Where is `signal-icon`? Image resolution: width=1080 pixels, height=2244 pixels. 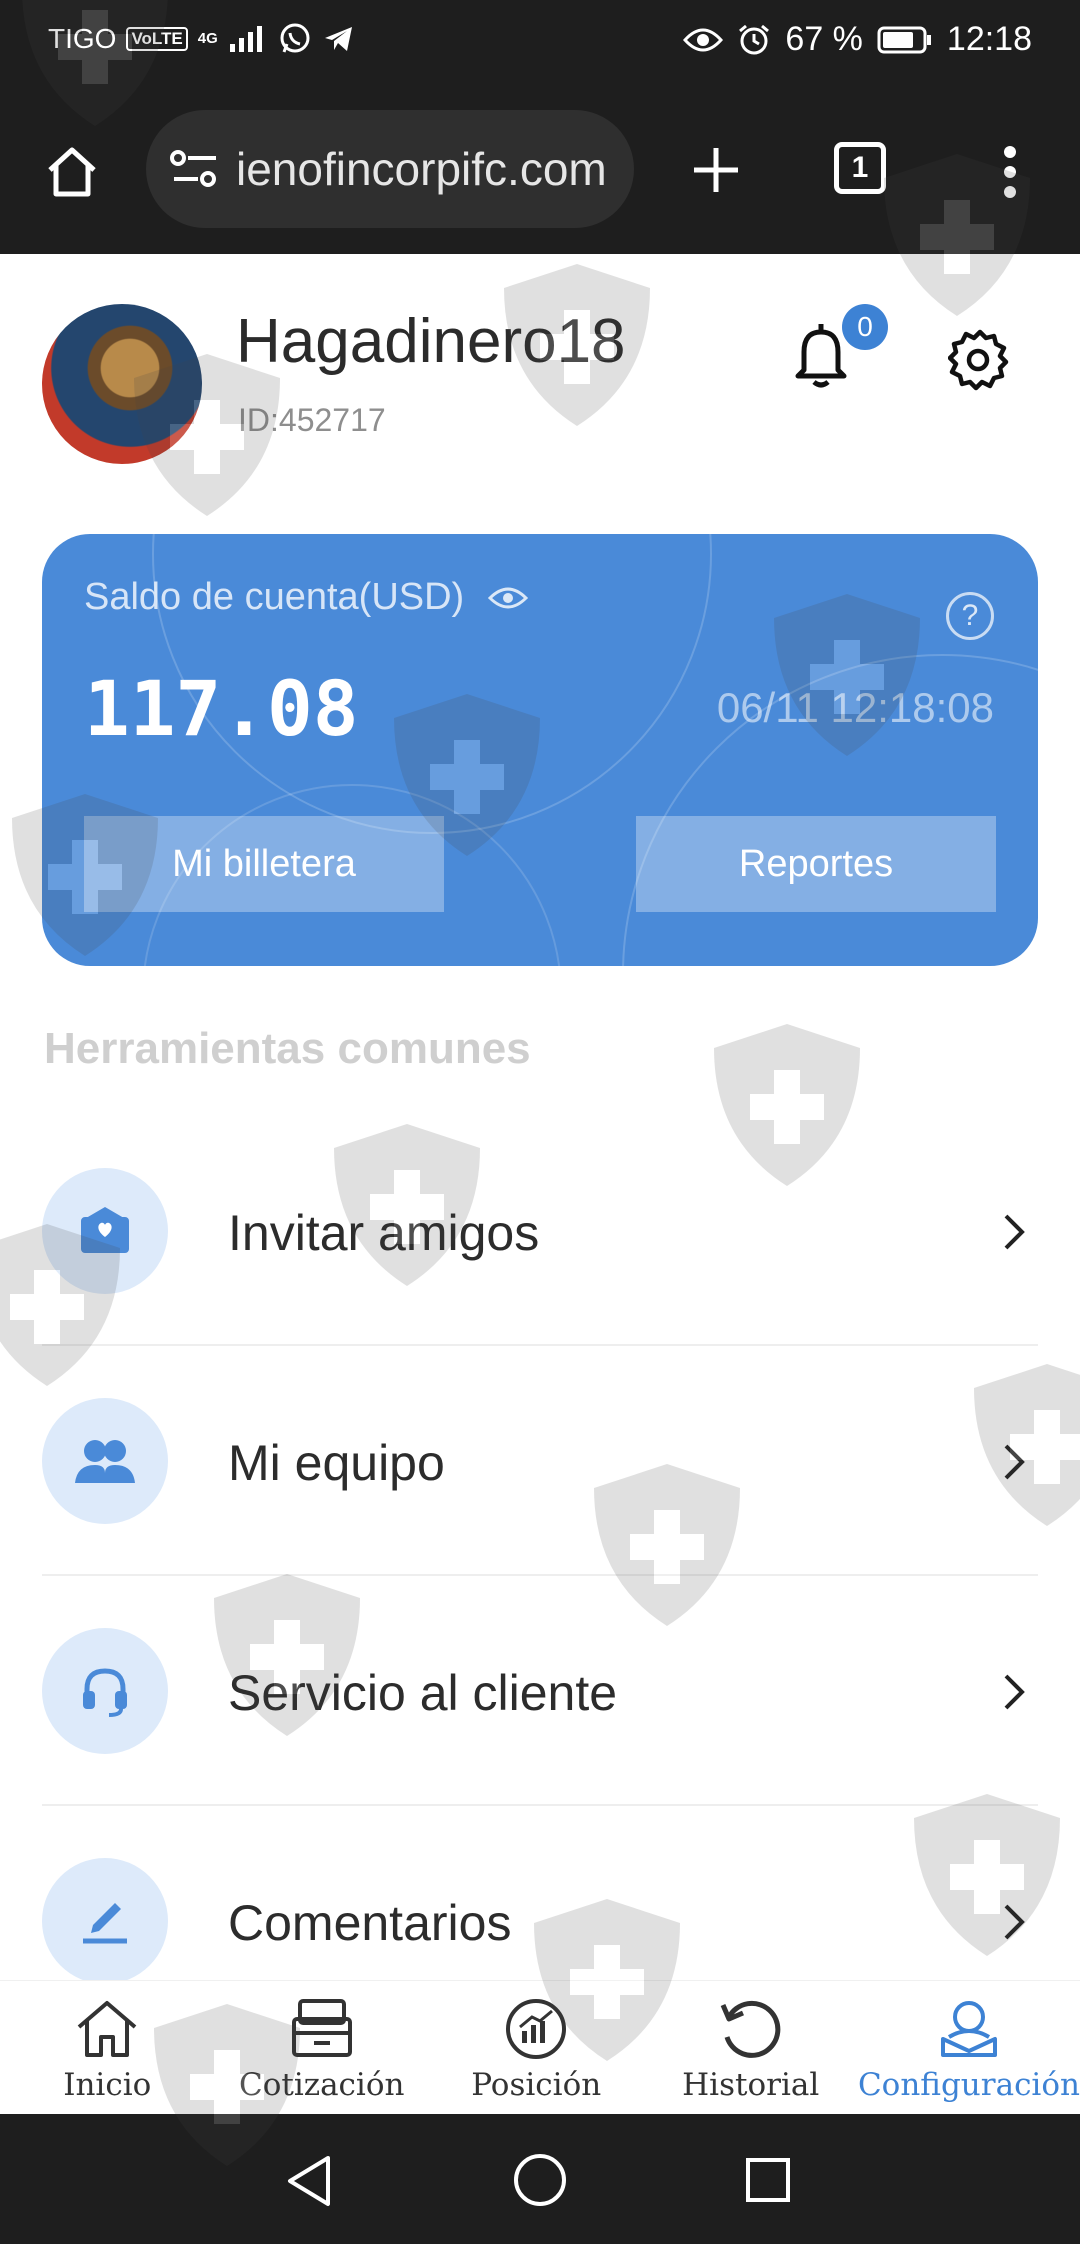
signal-icon is located at coordinates (245, 39).